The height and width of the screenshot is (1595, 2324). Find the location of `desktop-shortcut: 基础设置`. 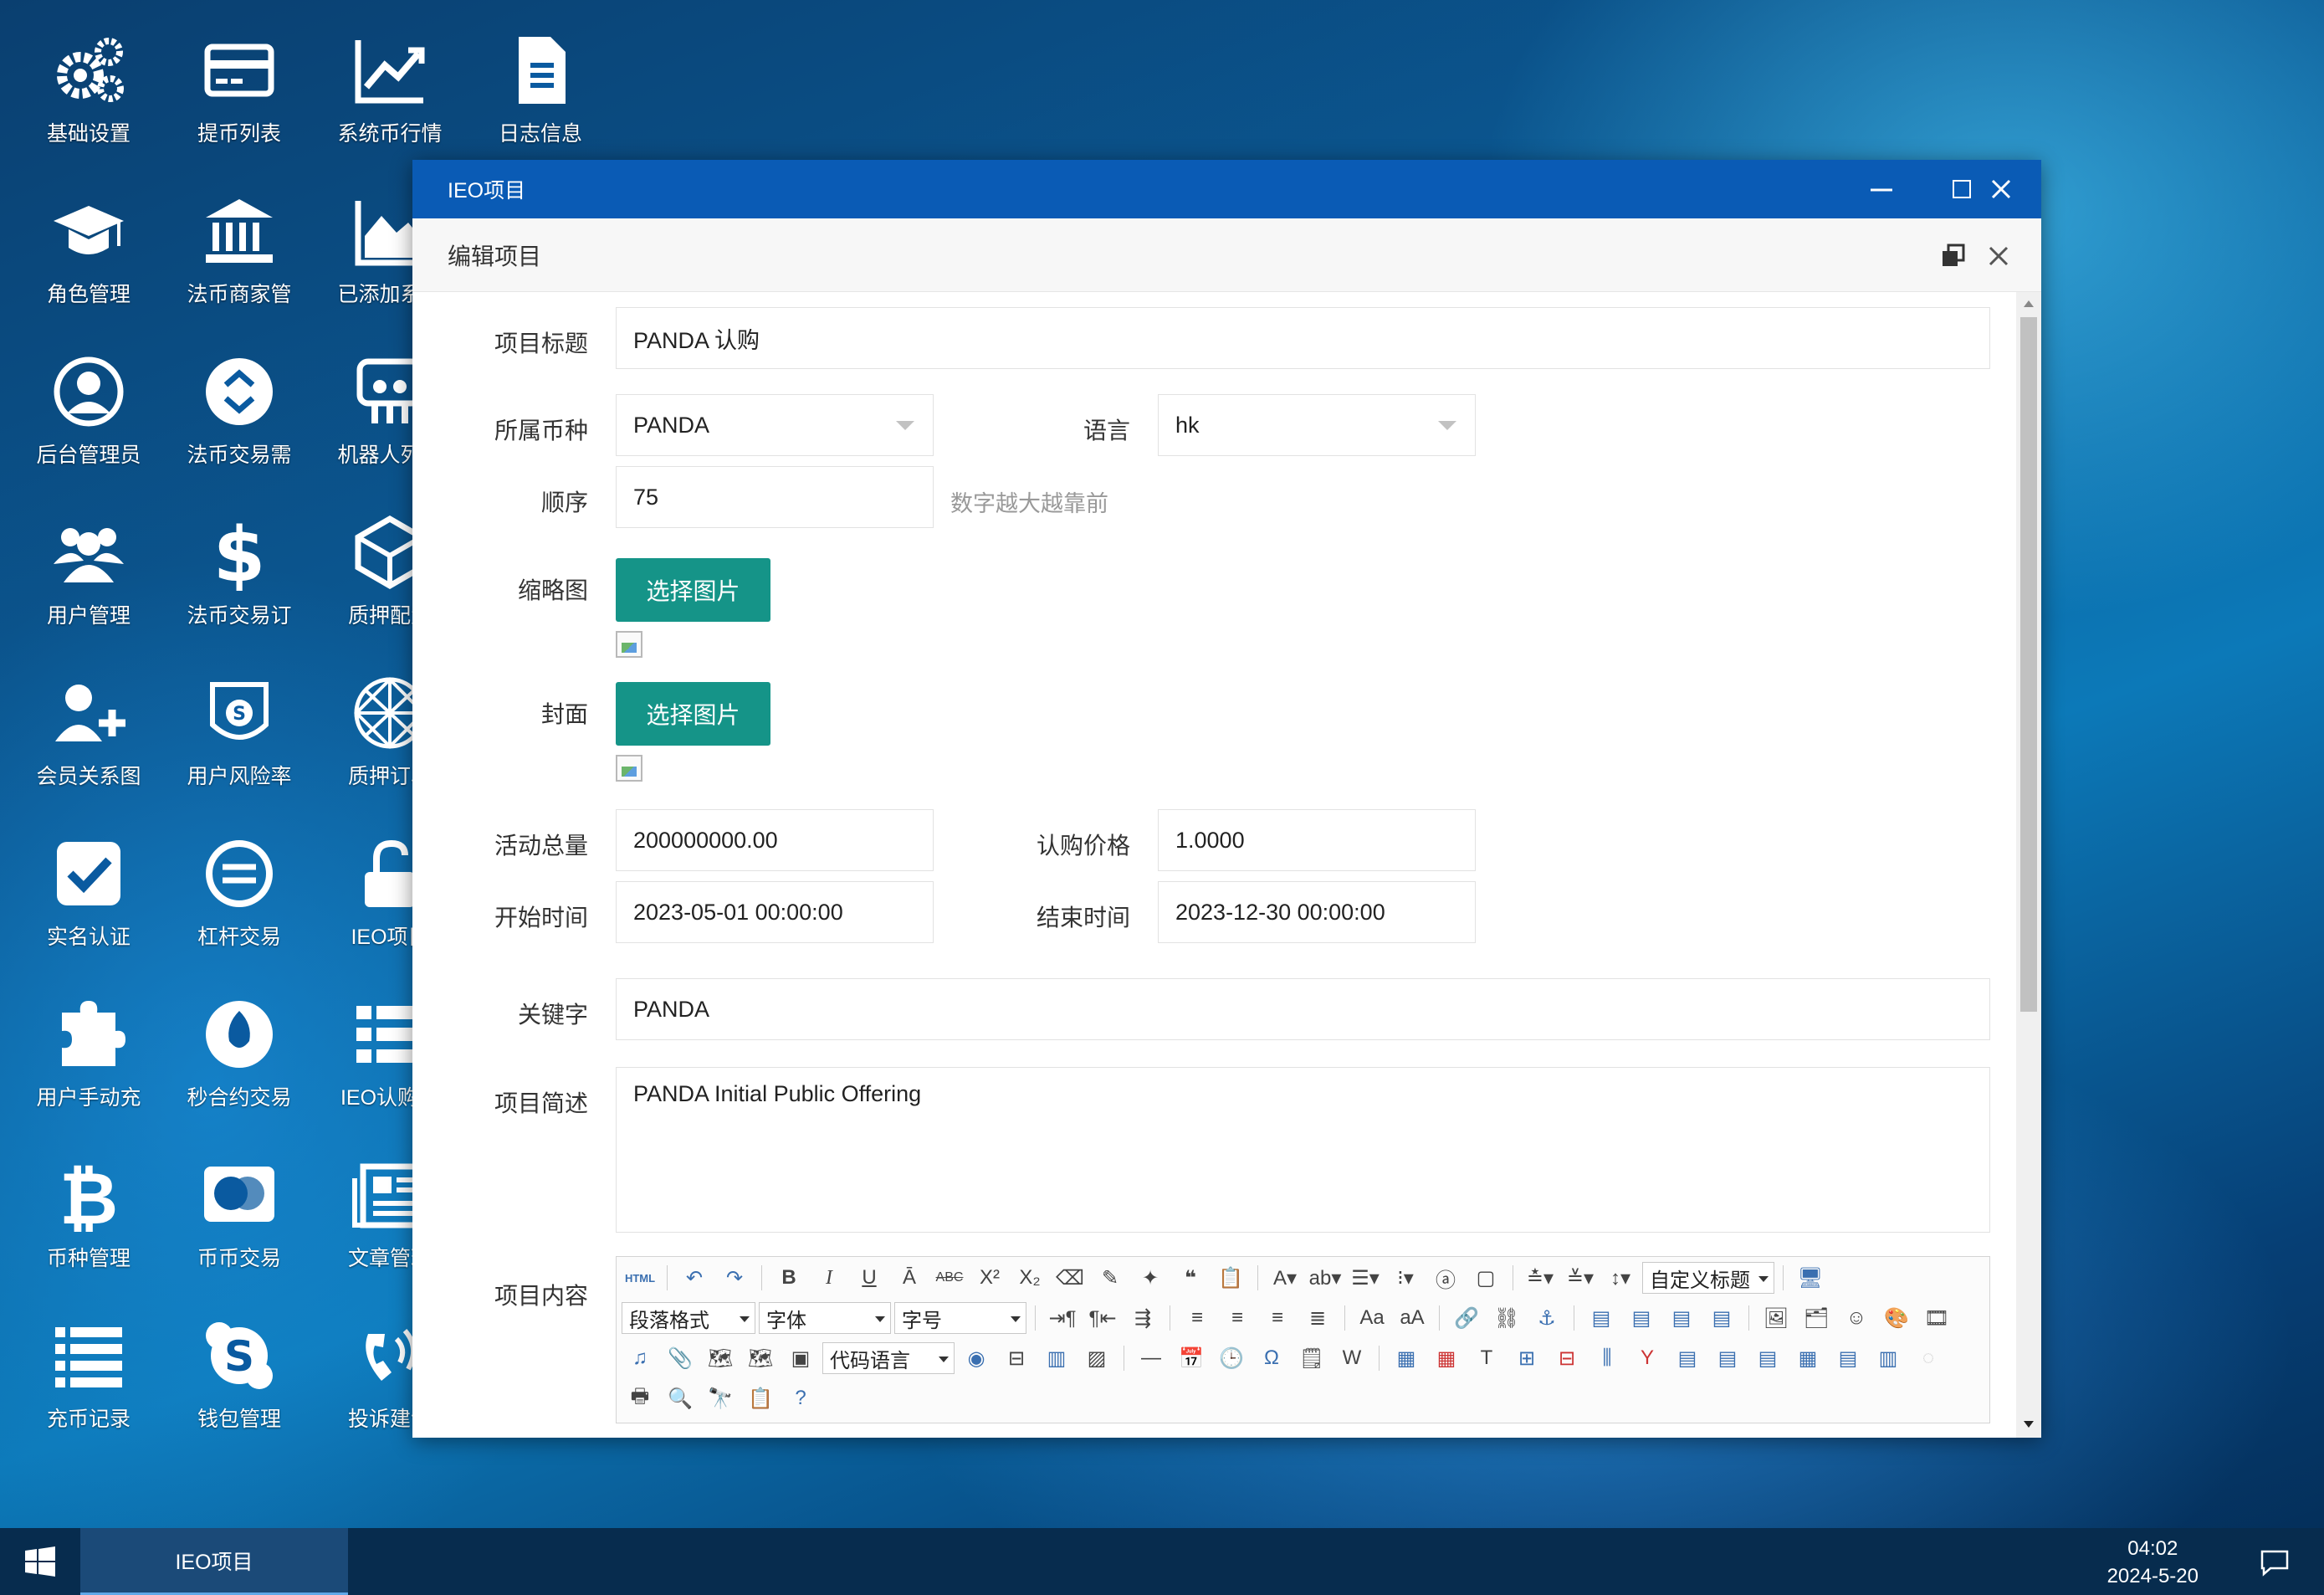

desktop-shortcut: 基础设置 is located at coordinates (88, 77).